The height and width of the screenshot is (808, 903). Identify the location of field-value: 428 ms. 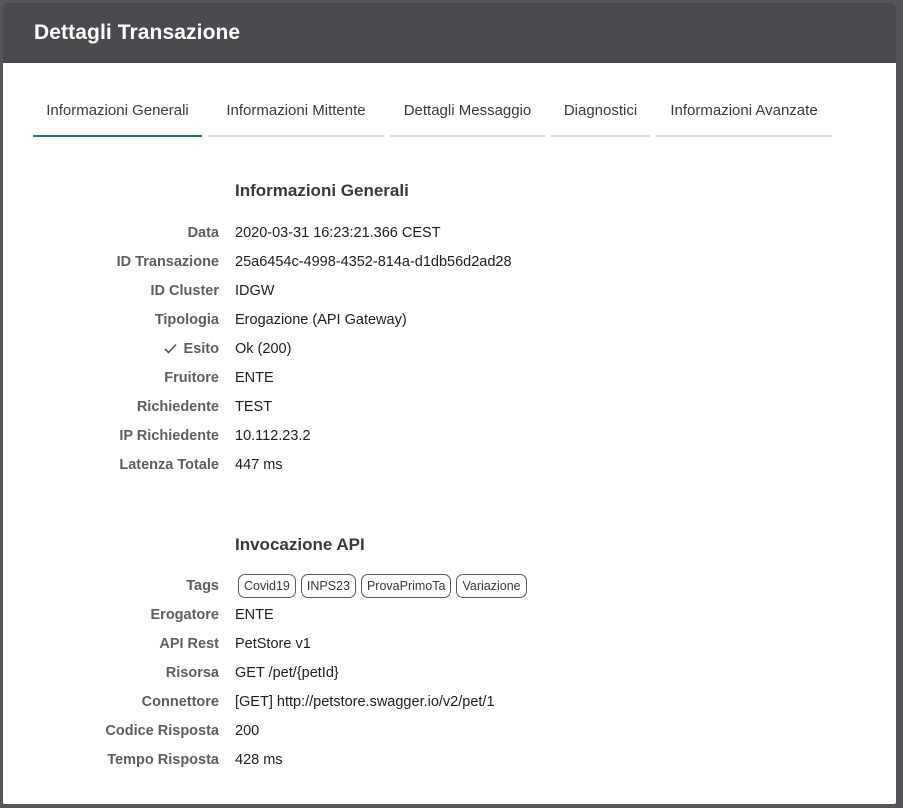
(259, 759).